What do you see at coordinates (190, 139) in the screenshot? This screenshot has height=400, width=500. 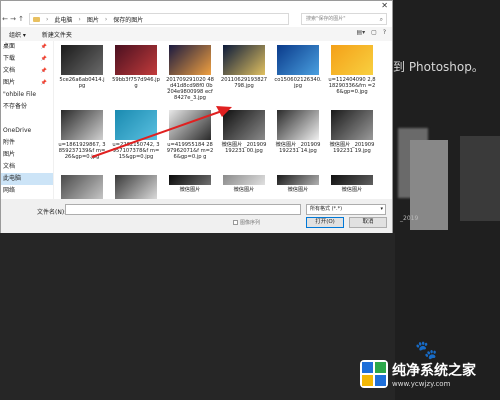 I see `file-tile: u=419955184 2897962071&f m=26&gp=0.jp g` at bounding box center [190, 139].